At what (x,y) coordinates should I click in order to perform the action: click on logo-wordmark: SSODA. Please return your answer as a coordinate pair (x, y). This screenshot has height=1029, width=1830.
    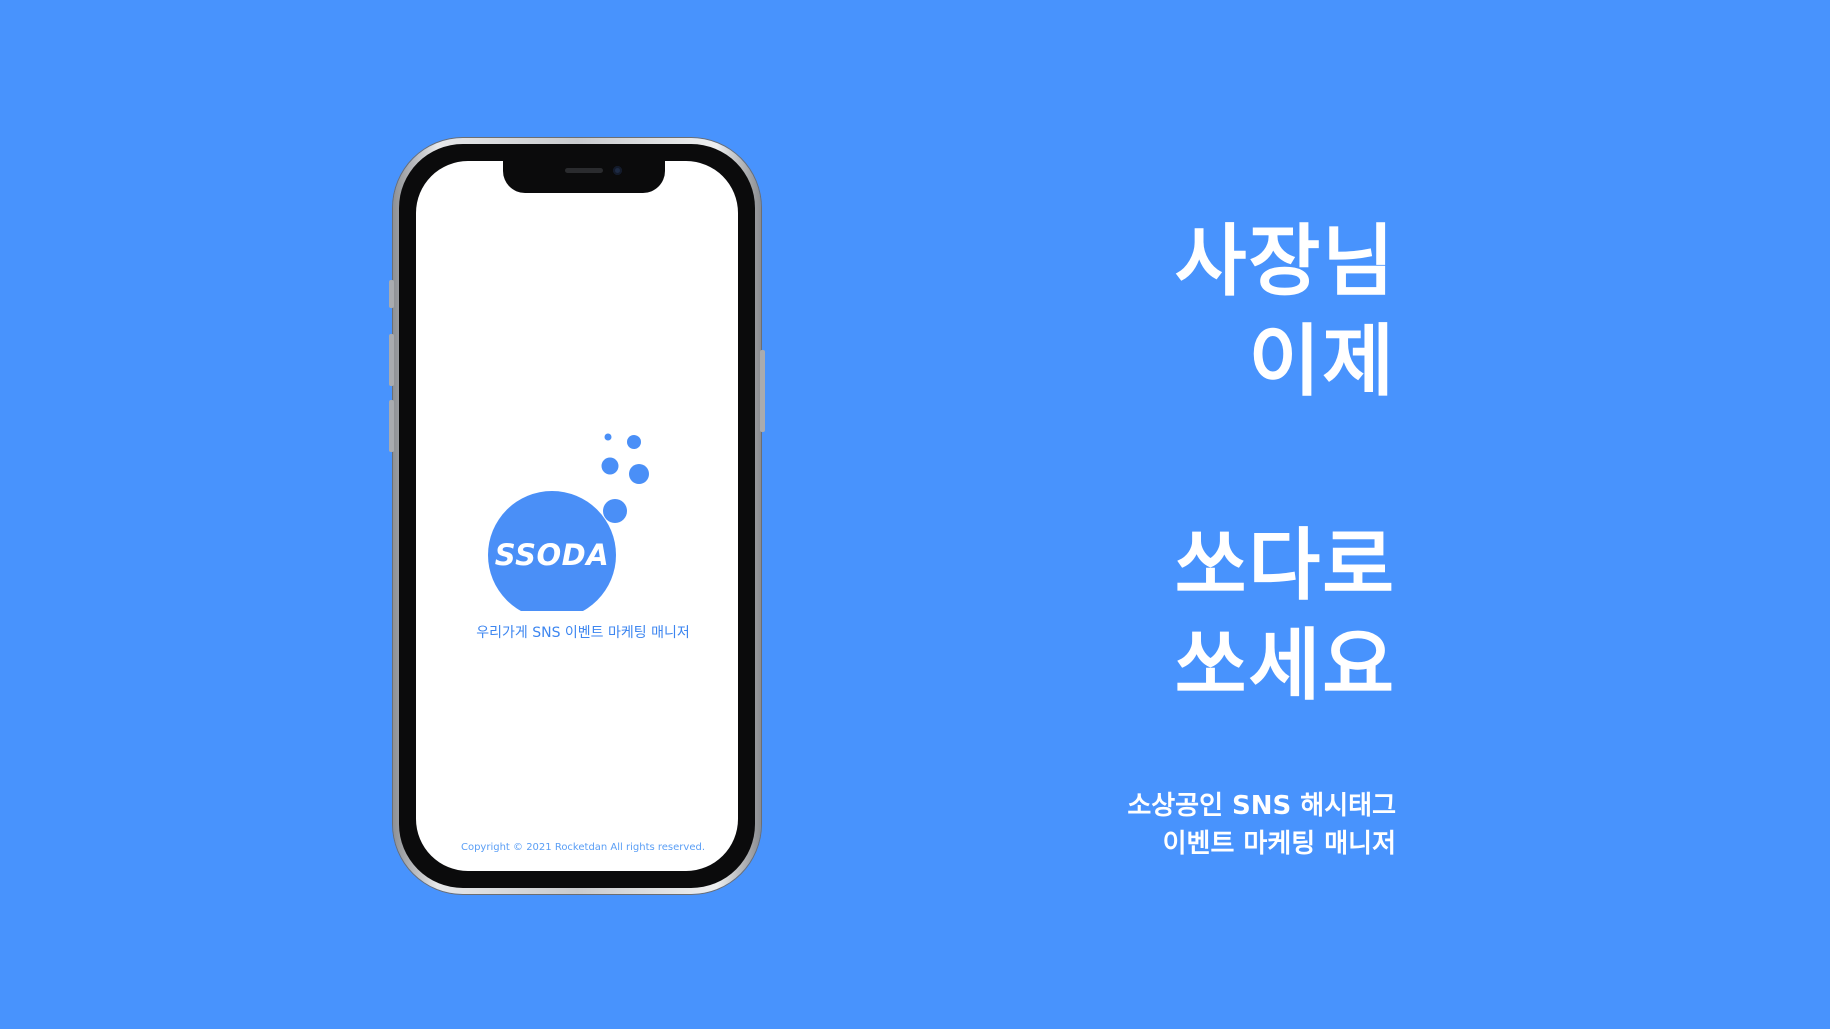
    Looking at the image, I should click on (552, 555).